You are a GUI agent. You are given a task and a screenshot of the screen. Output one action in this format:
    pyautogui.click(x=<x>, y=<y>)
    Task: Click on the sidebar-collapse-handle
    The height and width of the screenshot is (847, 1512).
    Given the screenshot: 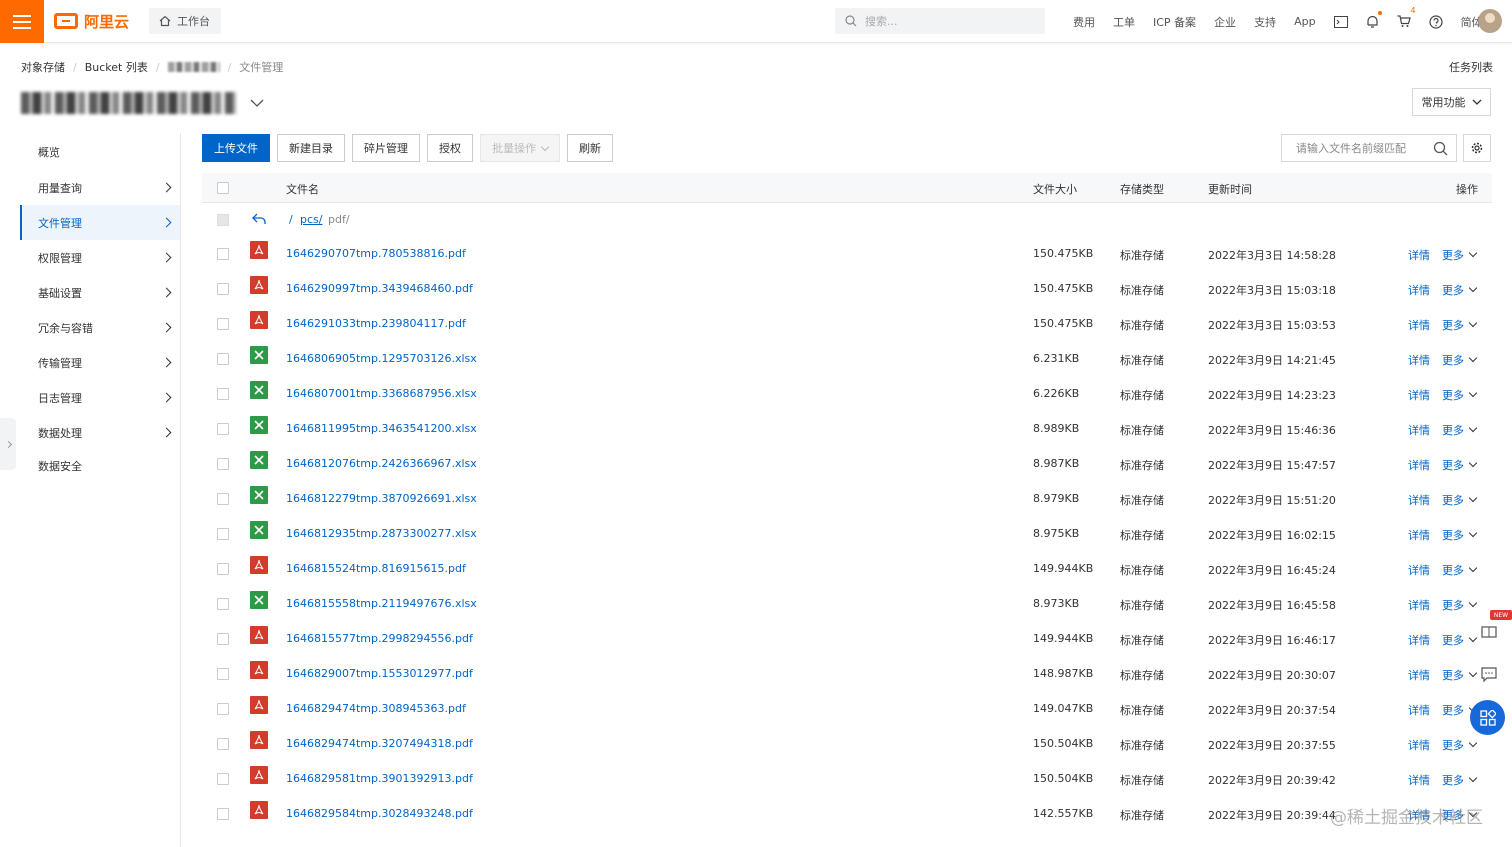 What is the action you would take?
    pyautogui.click(x=8, y=444)
    